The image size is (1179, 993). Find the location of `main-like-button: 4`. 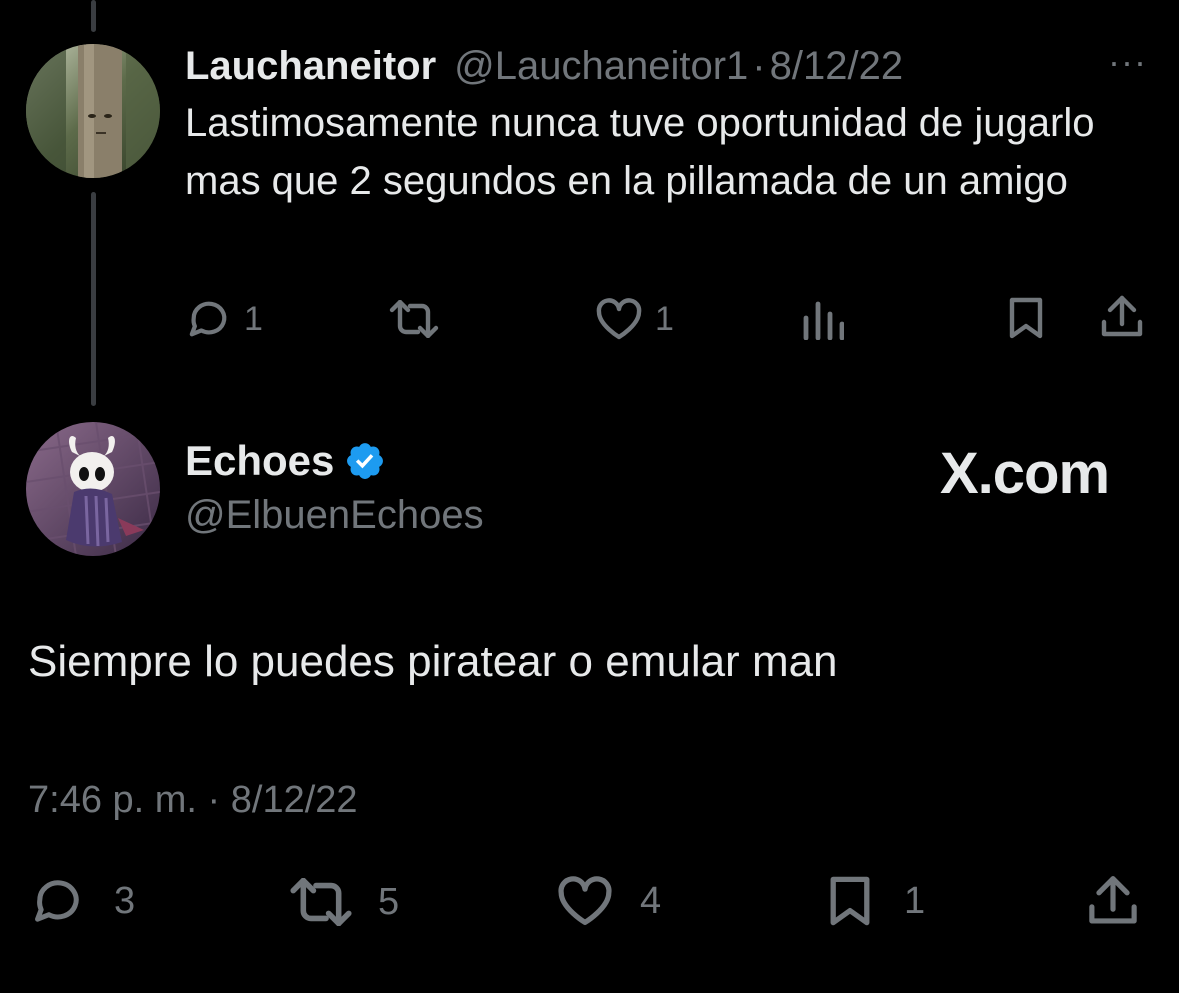

main-like-button: 4 is located at coordinates (608, 901).